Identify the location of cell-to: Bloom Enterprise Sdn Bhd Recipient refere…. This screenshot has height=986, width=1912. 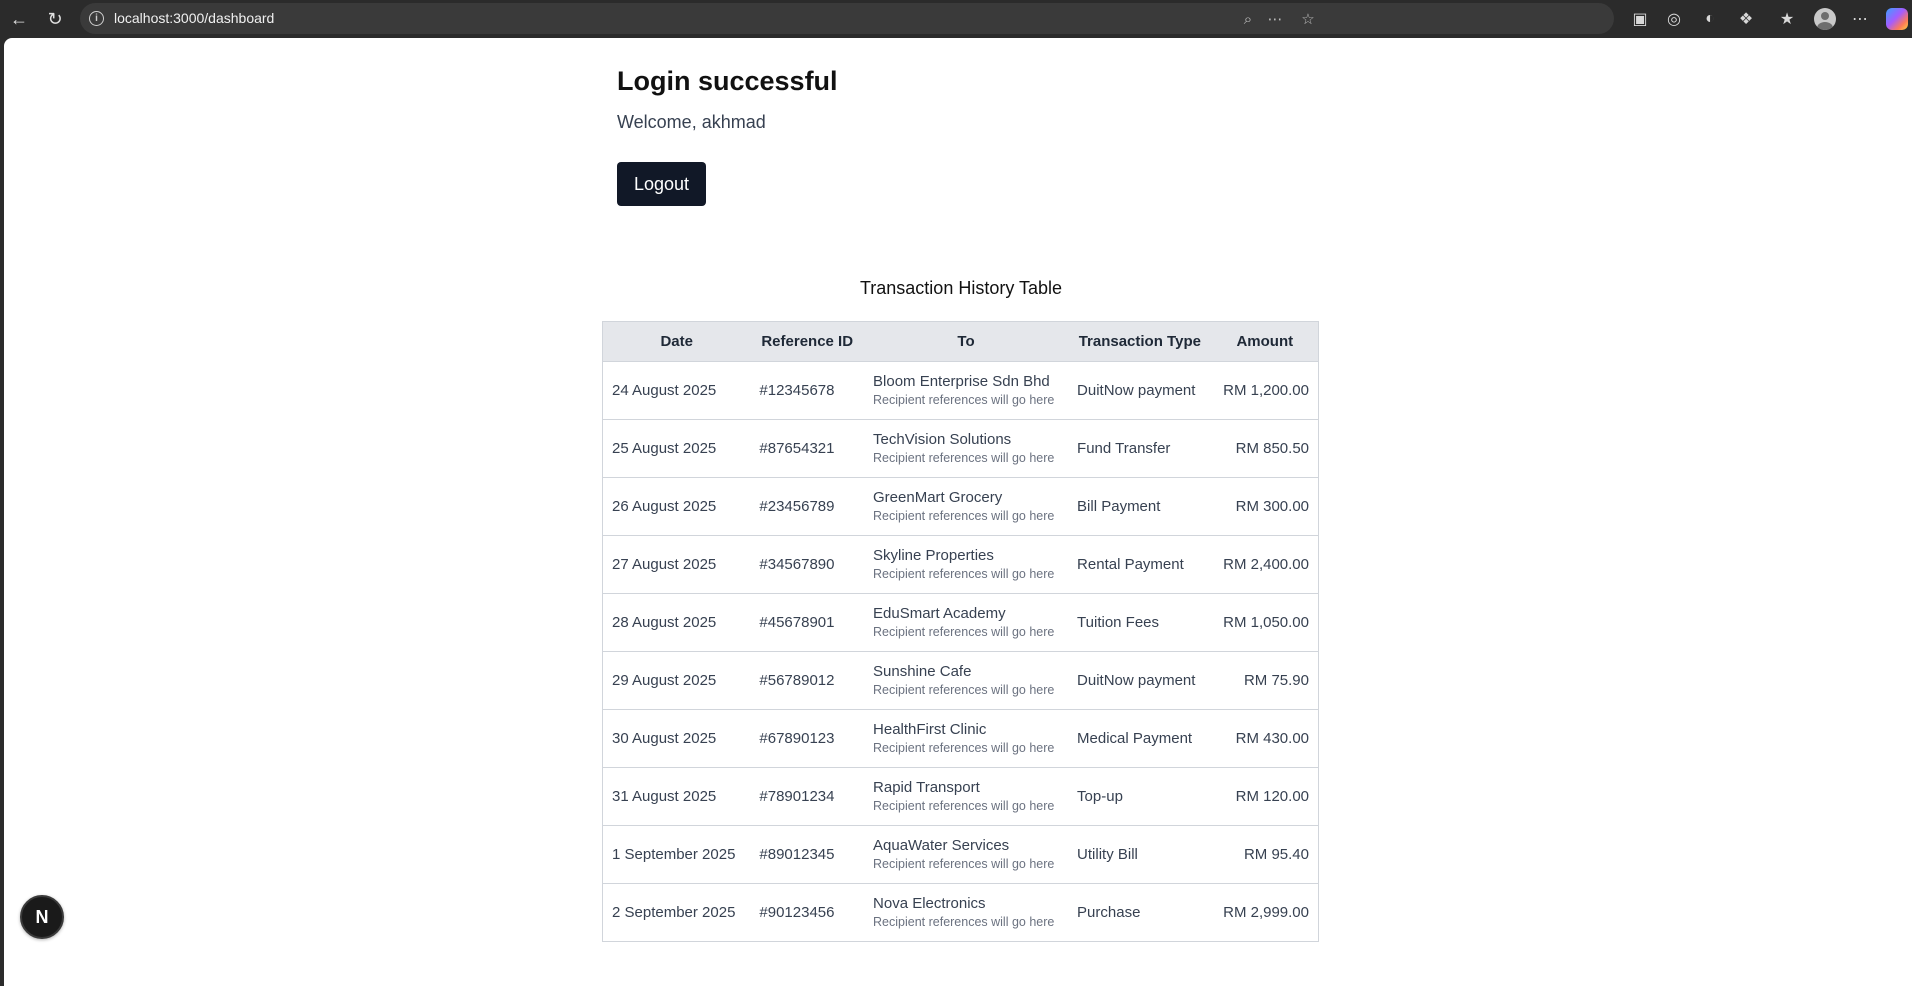
(966, 390).